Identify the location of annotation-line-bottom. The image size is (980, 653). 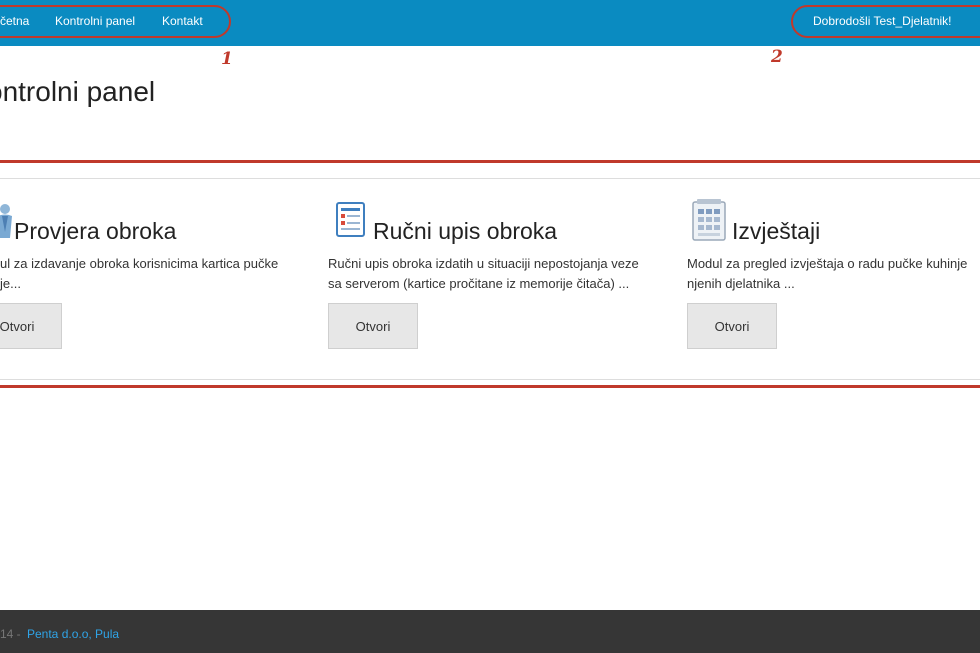
(490, 386).